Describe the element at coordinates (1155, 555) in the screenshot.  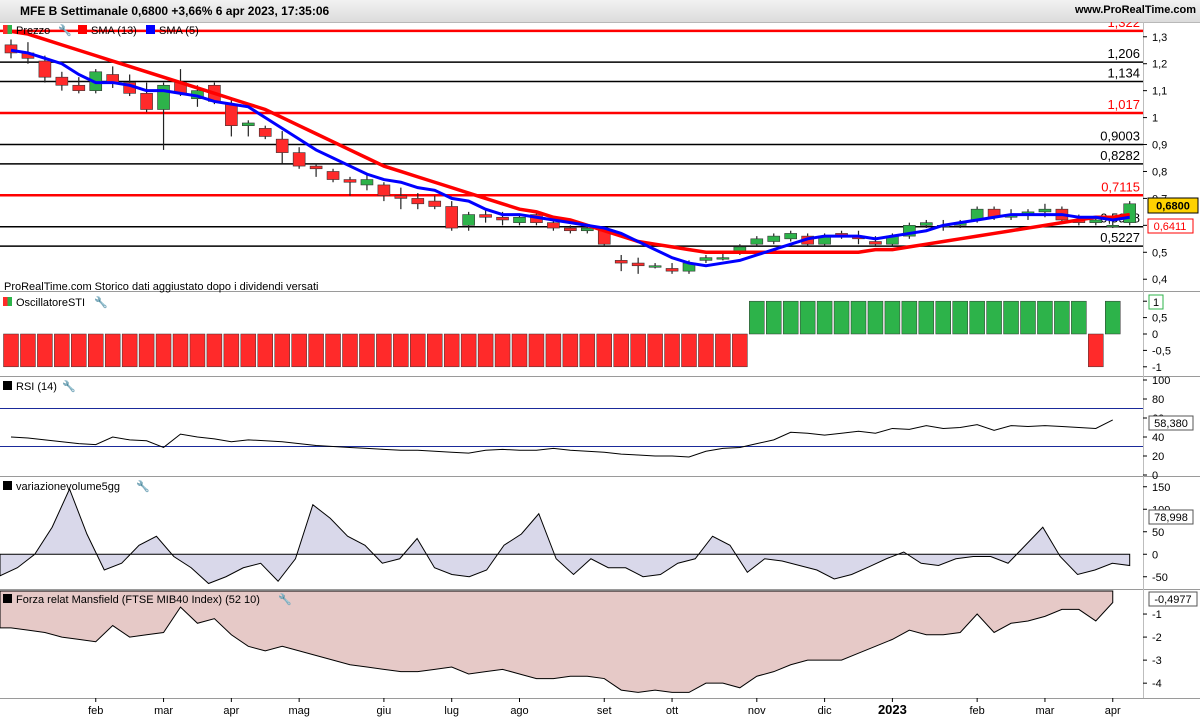
I see `y-tick-label: 0` at that location.